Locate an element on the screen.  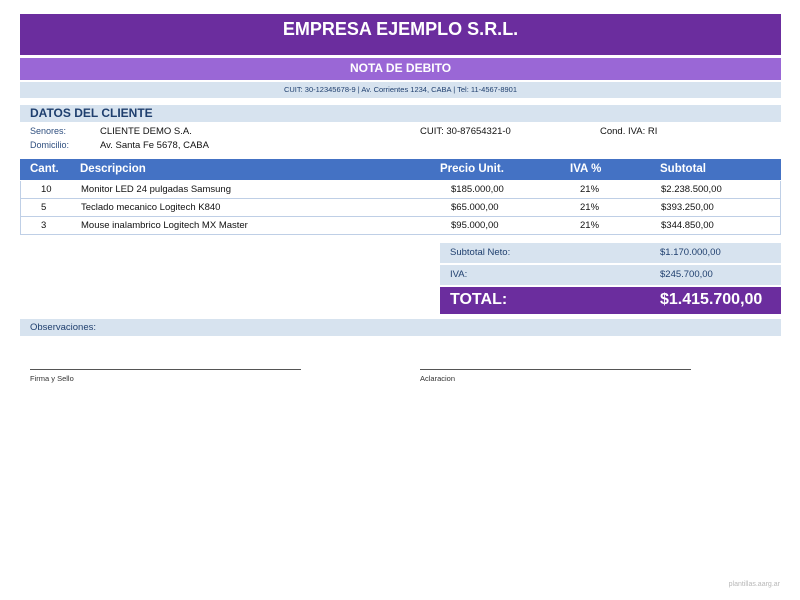
client-address-label: Domicilio: is located at coordinates (50, 145).